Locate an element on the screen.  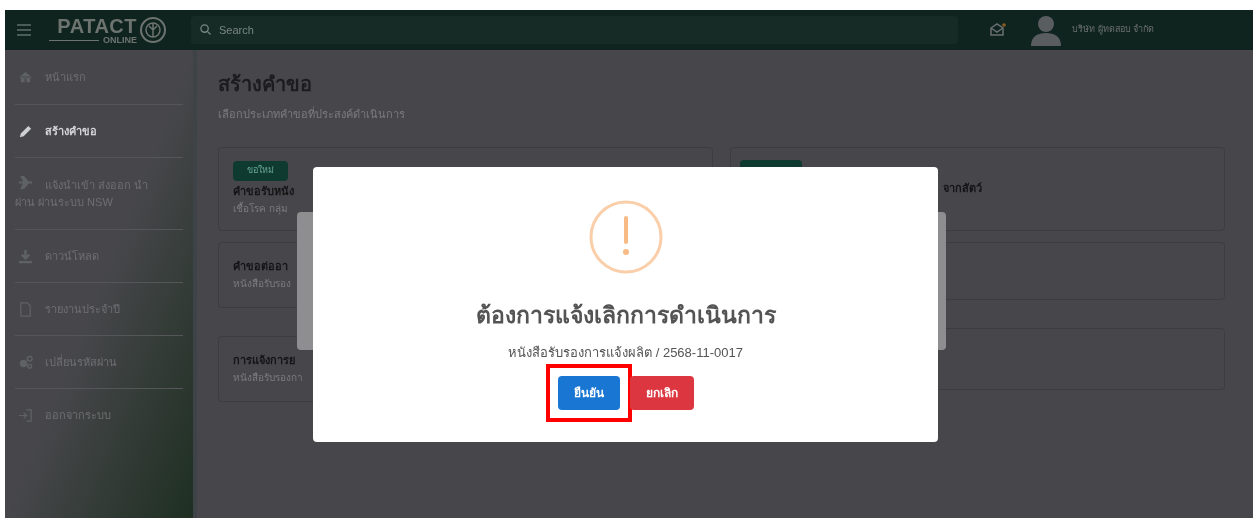
download-icon is located at coordinates (25, 256).